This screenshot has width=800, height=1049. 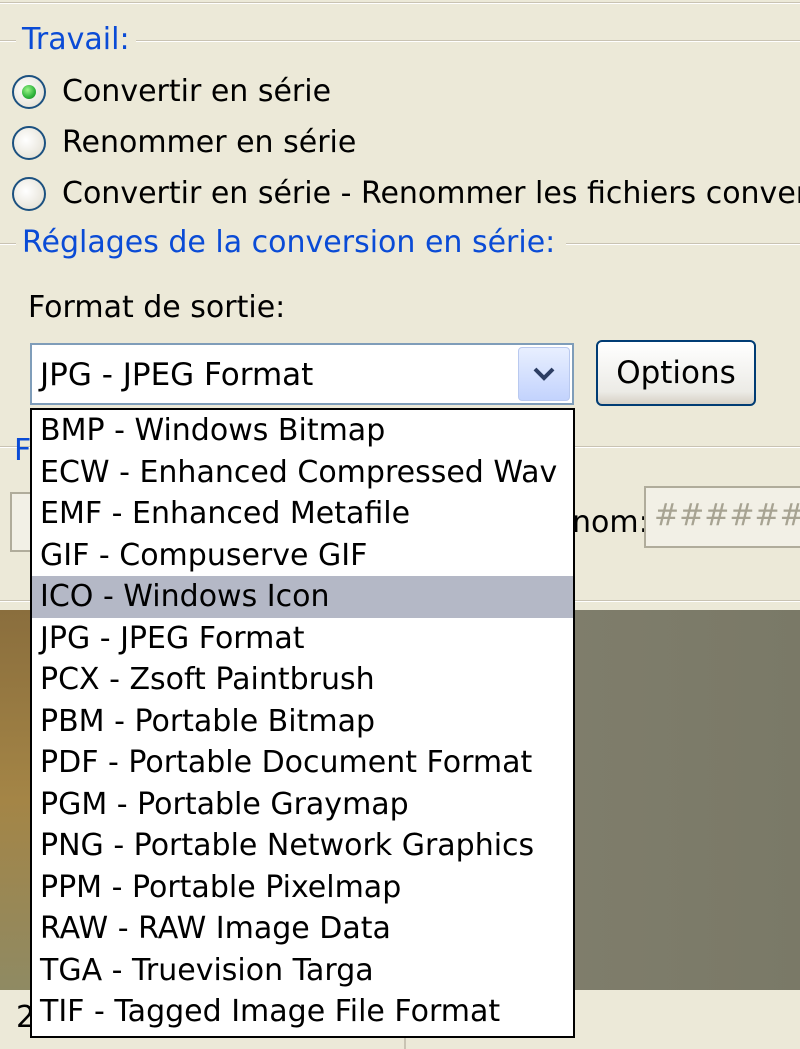 I want to click on name-label: nom:, so click(x=610, y=522).